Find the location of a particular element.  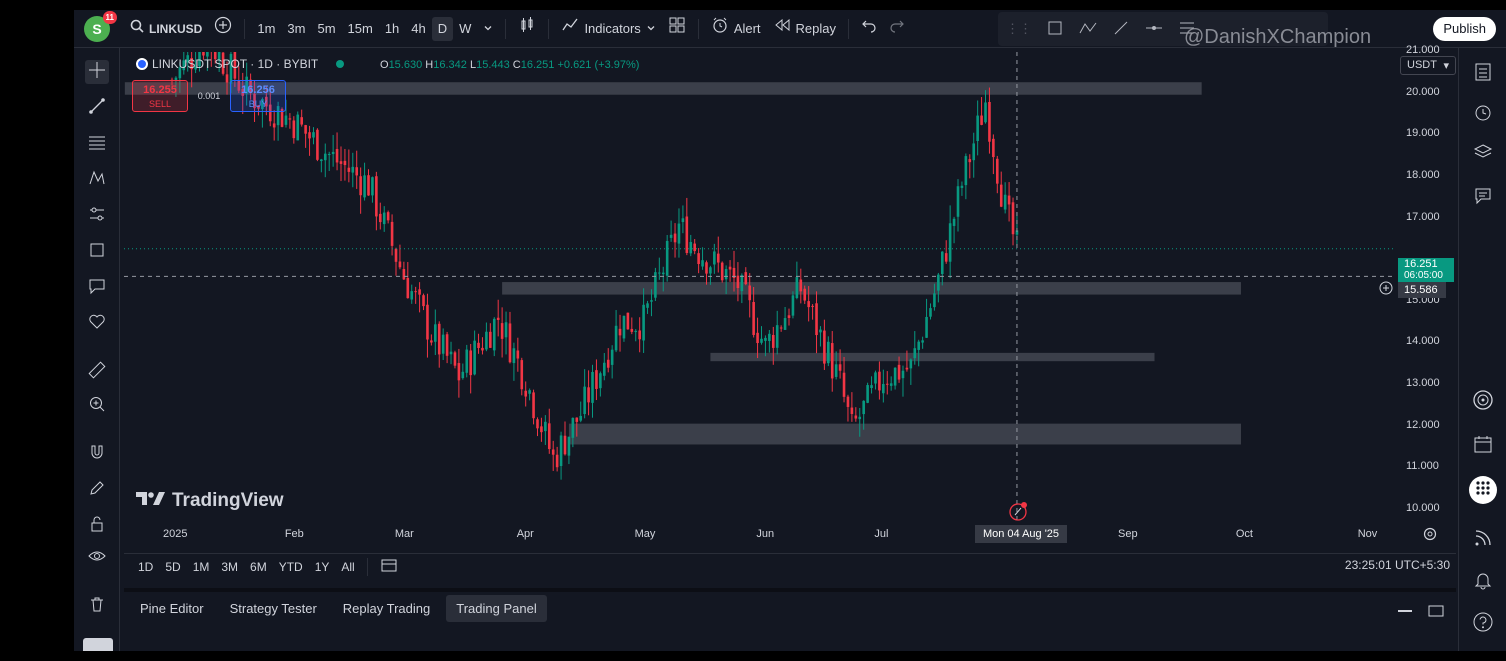

streams-button is located at coordinates (1483, 540).